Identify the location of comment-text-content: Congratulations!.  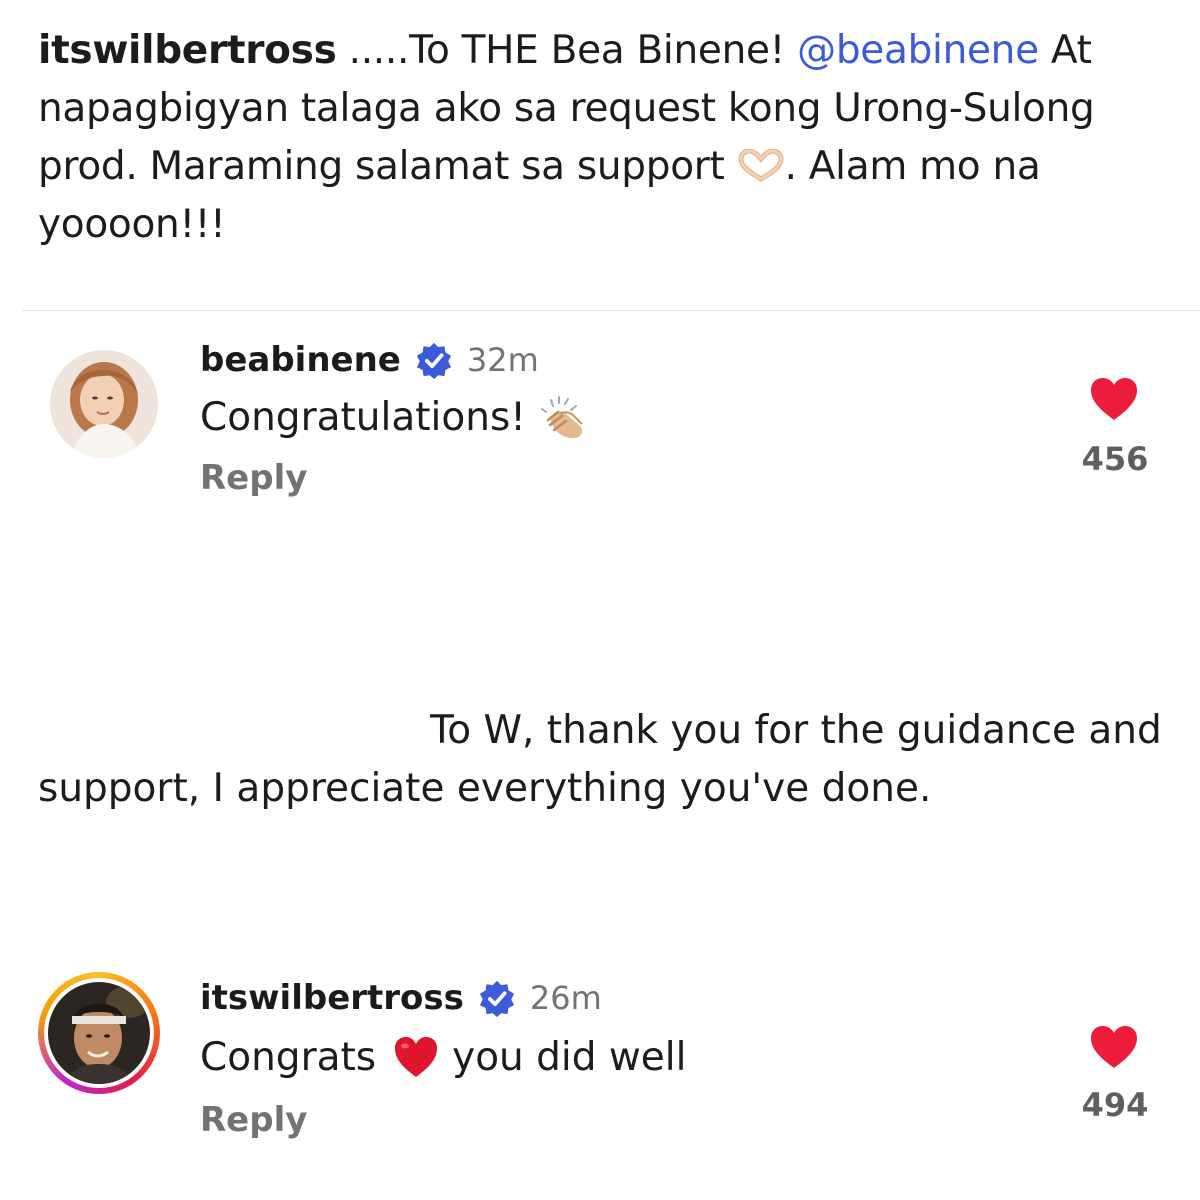
(363, 417).